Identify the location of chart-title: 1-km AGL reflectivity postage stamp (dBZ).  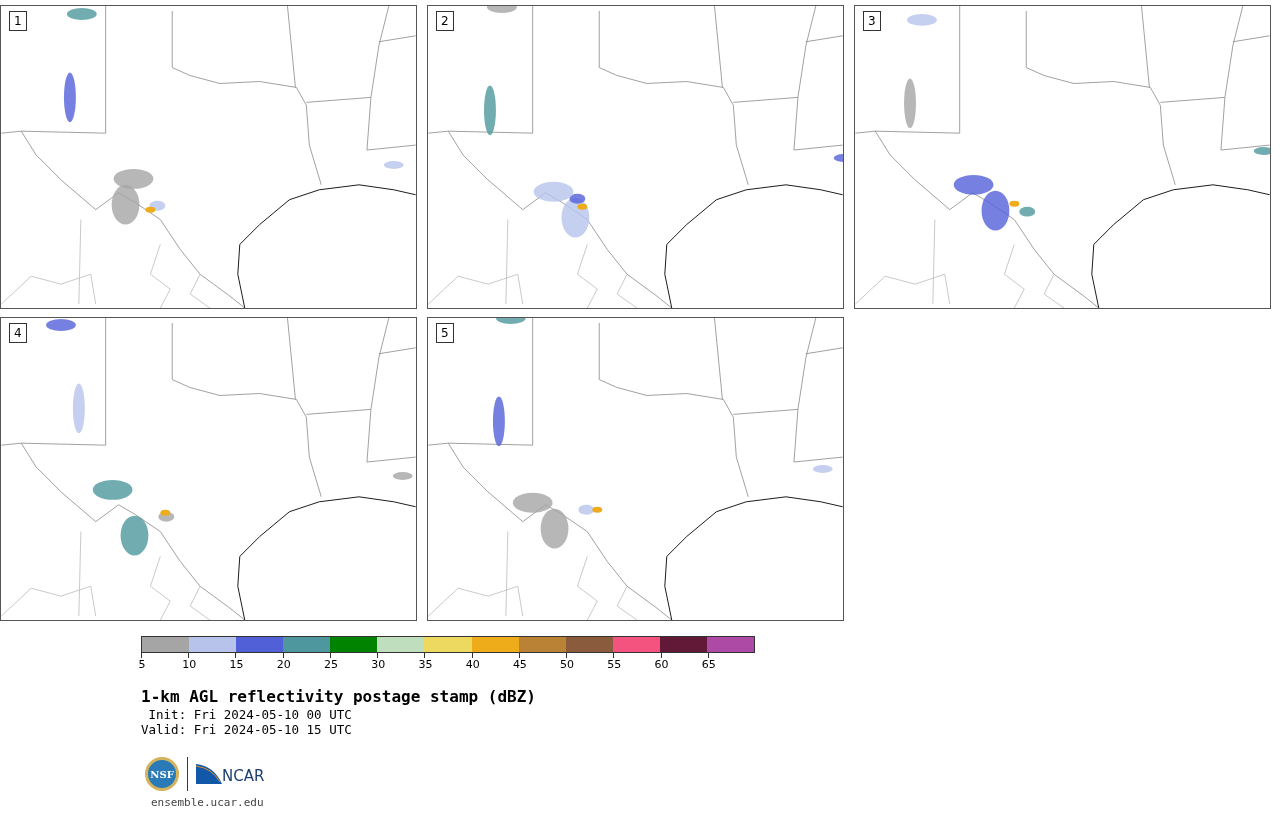
(339, 697).